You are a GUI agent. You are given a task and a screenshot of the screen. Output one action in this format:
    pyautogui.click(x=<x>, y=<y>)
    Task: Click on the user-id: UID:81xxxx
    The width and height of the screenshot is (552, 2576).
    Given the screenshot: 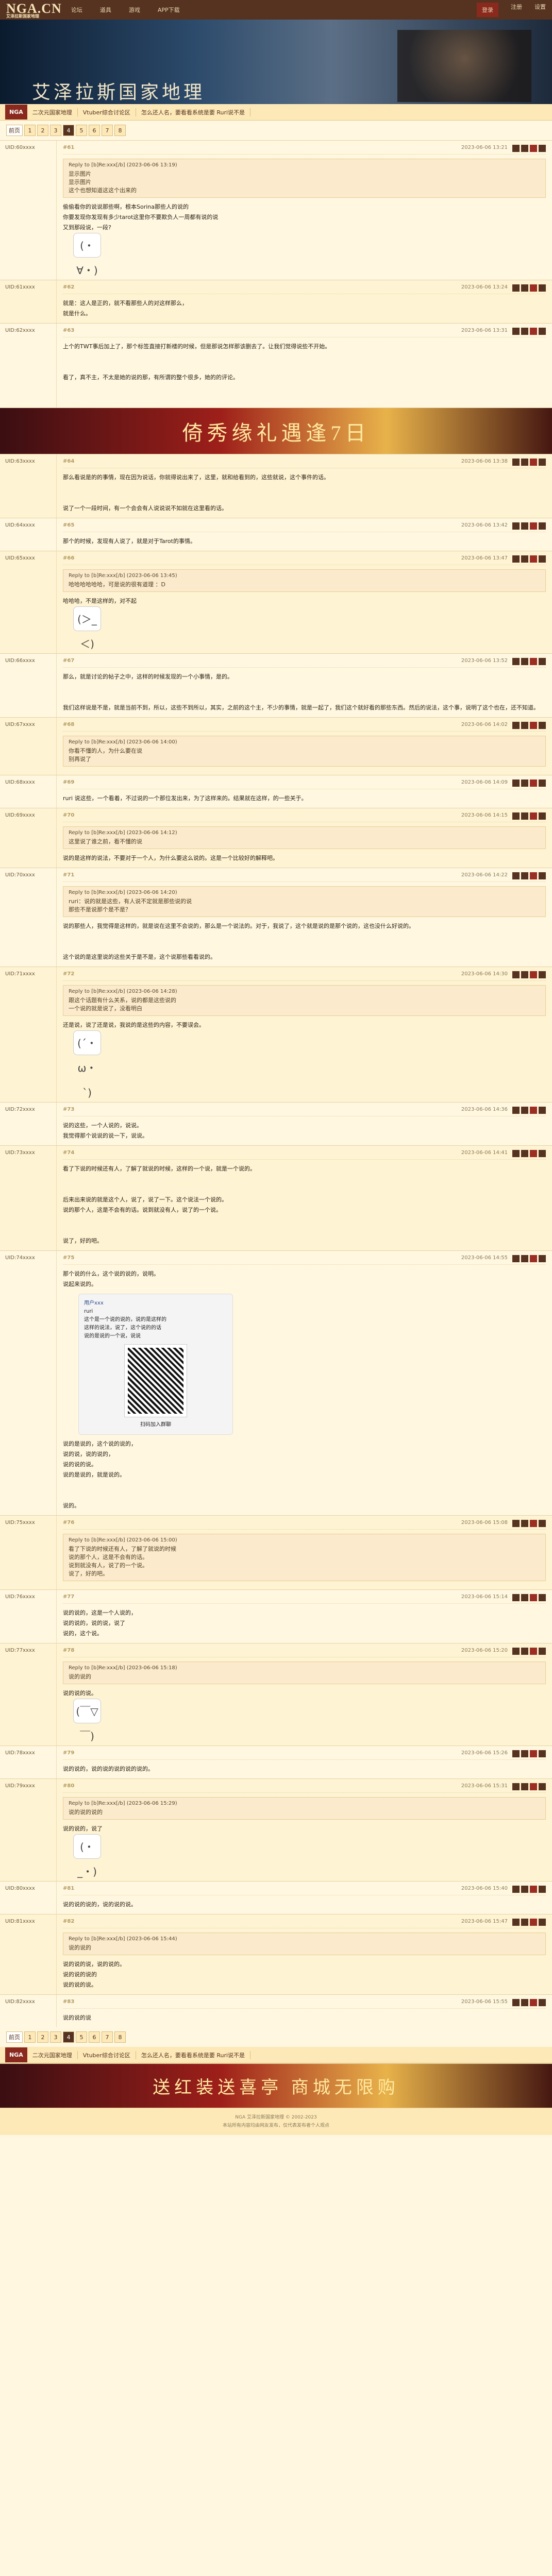 What is the action you would take?
    pyautogui.click(x=20, y=1921)
    